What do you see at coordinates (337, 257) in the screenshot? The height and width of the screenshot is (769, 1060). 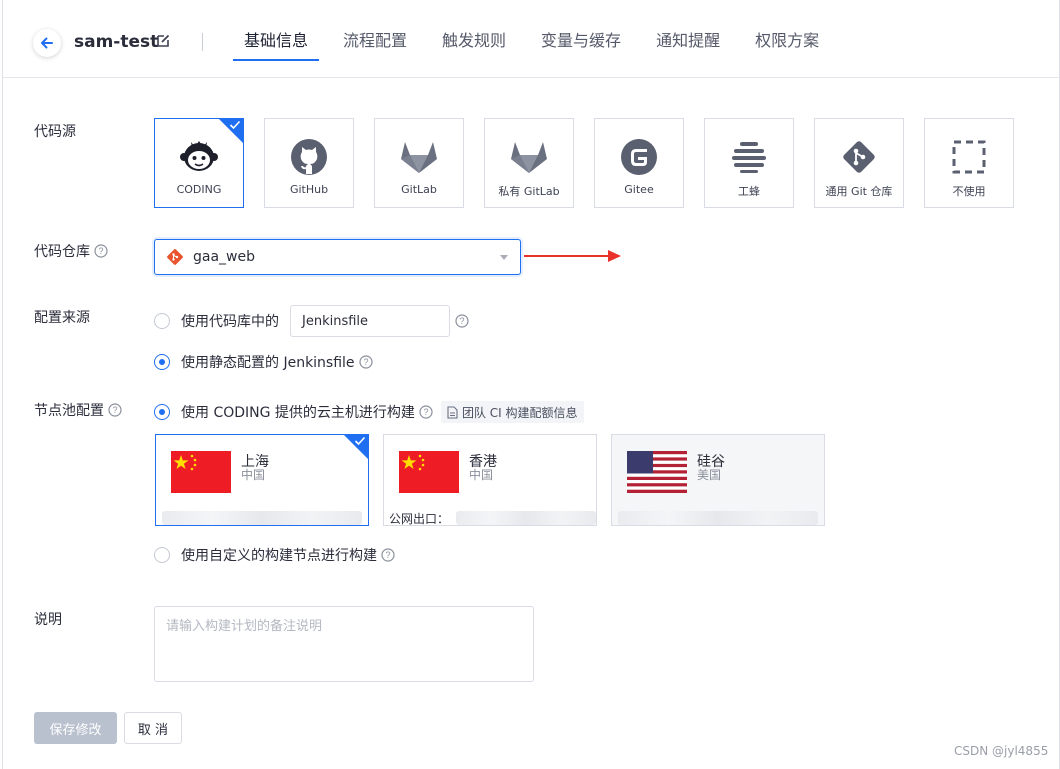 I see `repo-select: gaa_web` at bounding box center [337, 257].